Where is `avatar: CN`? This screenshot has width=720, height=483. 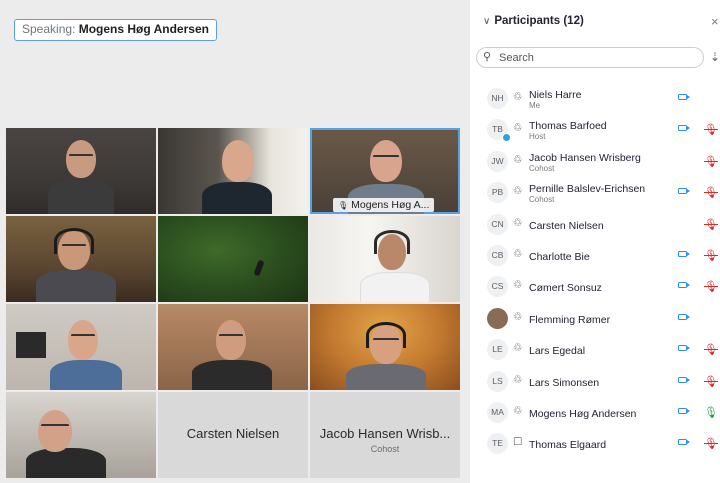 avatar: CN is located at coordinates (497, 224).